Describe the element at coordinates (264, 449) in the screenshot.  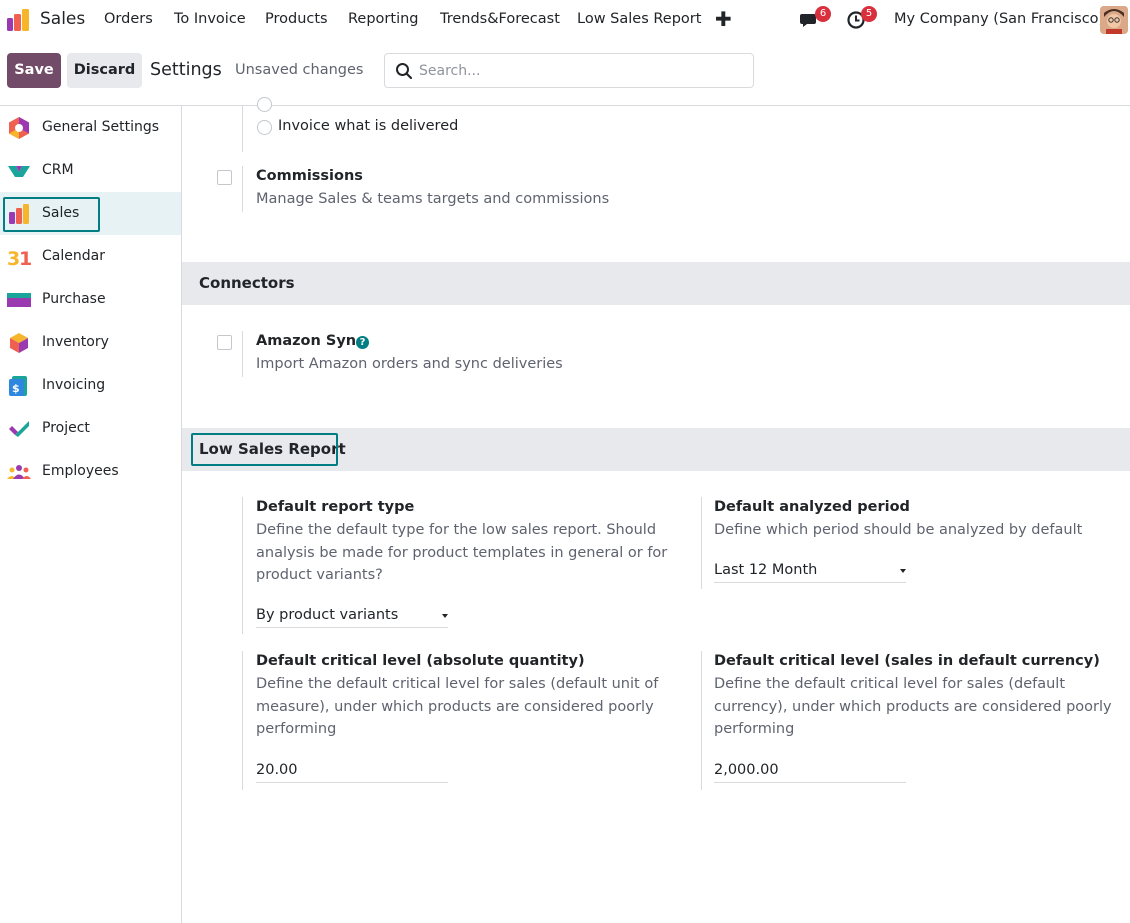
I see `section-focus-ring` at that location.